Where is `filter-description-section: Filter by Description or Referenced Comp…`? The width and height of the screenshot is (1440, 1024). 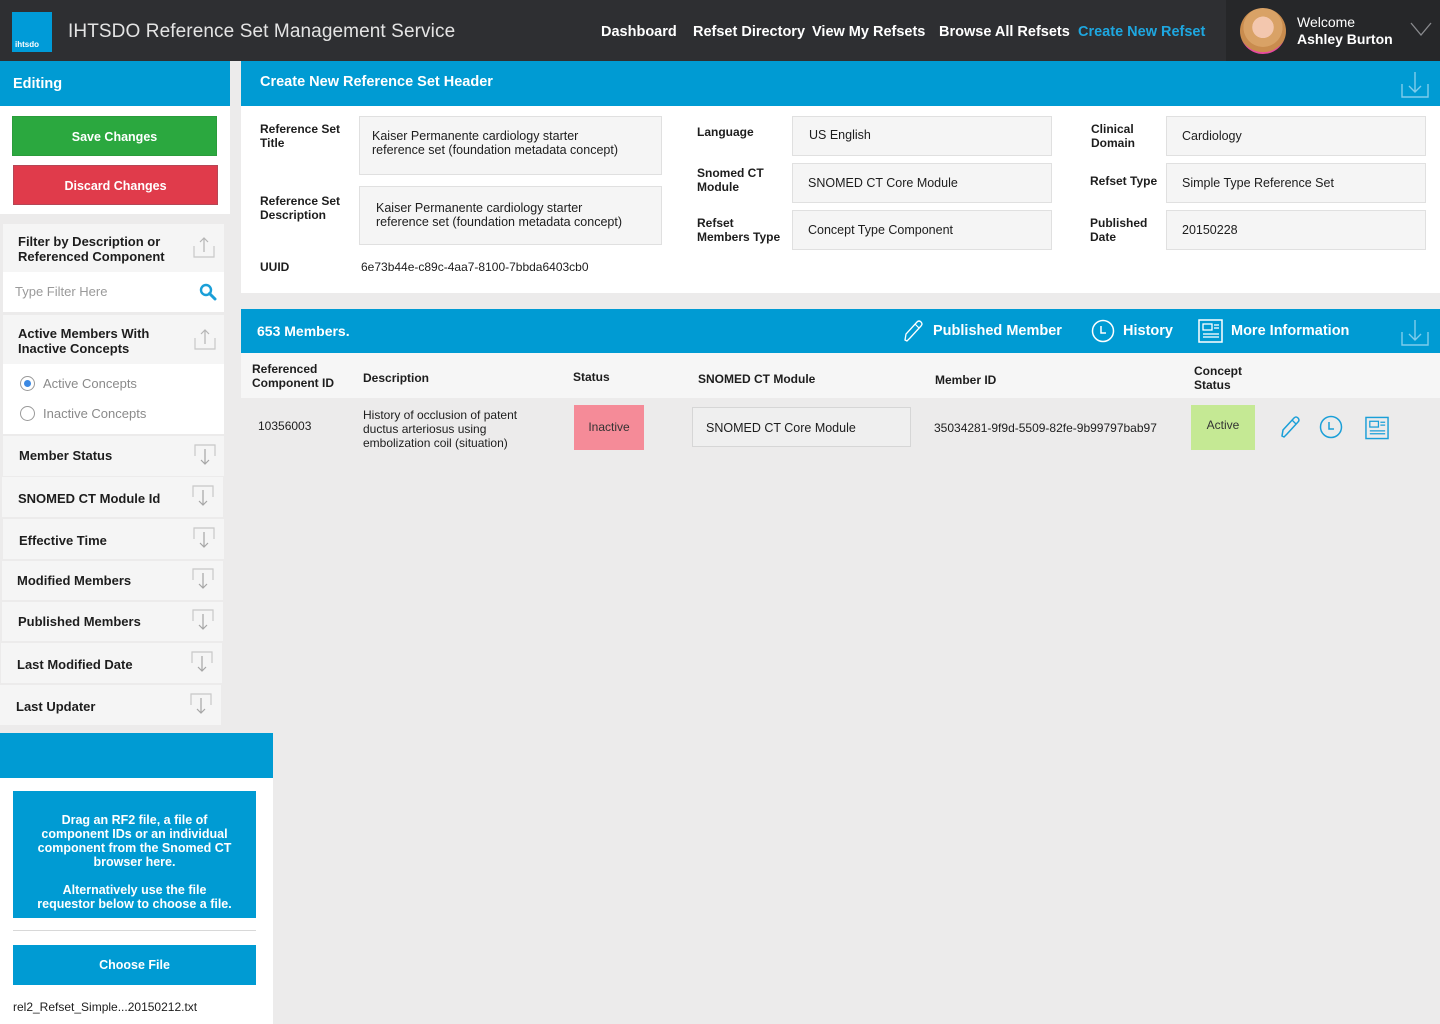 filter-description-section: Filter by Description or Referenced Comp… is located at coordinates (113, 248).